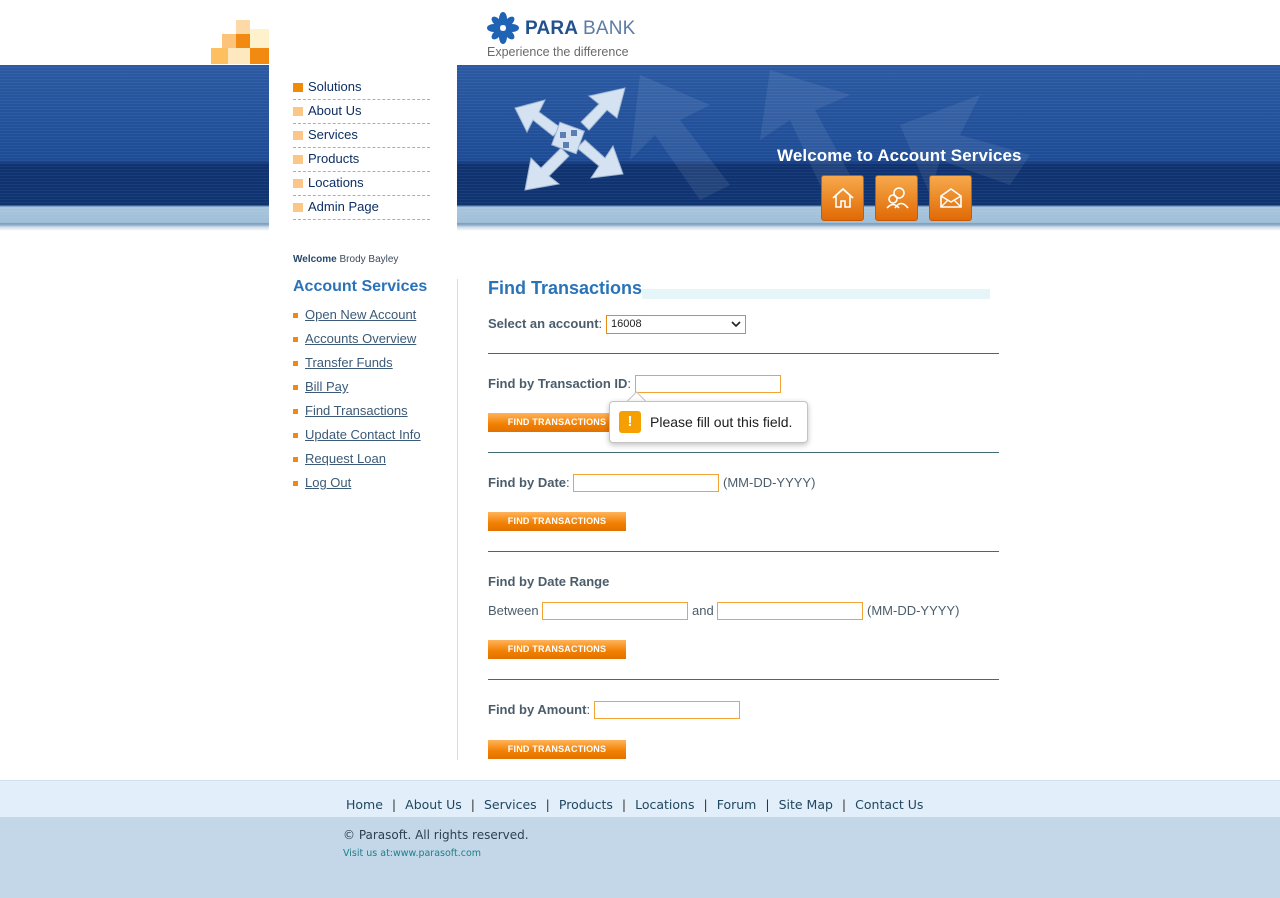 Image resolution: width=1280 pixels, height=898 pixels. Describe the element at coordinates (412, 853) in the screenshot. I see `visit-link: Visit us at:www.parasoft.com` at that location.